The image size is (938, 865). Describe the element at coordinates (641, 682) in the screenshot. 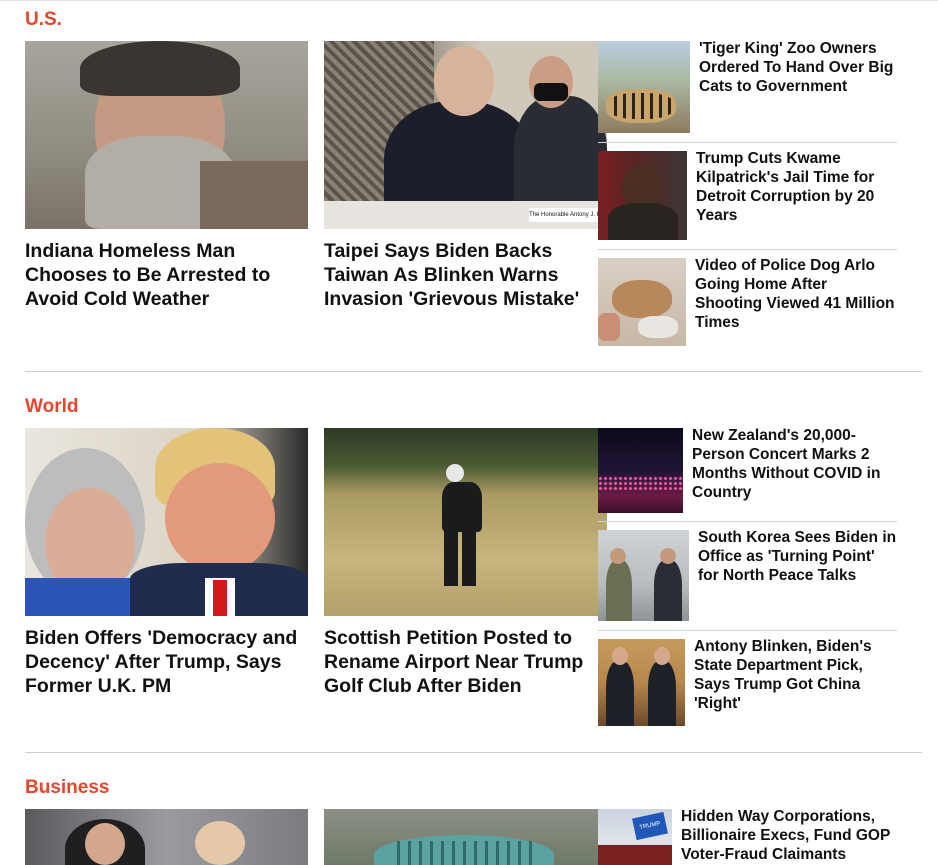

I see `story-image-blinken-china` at that location.